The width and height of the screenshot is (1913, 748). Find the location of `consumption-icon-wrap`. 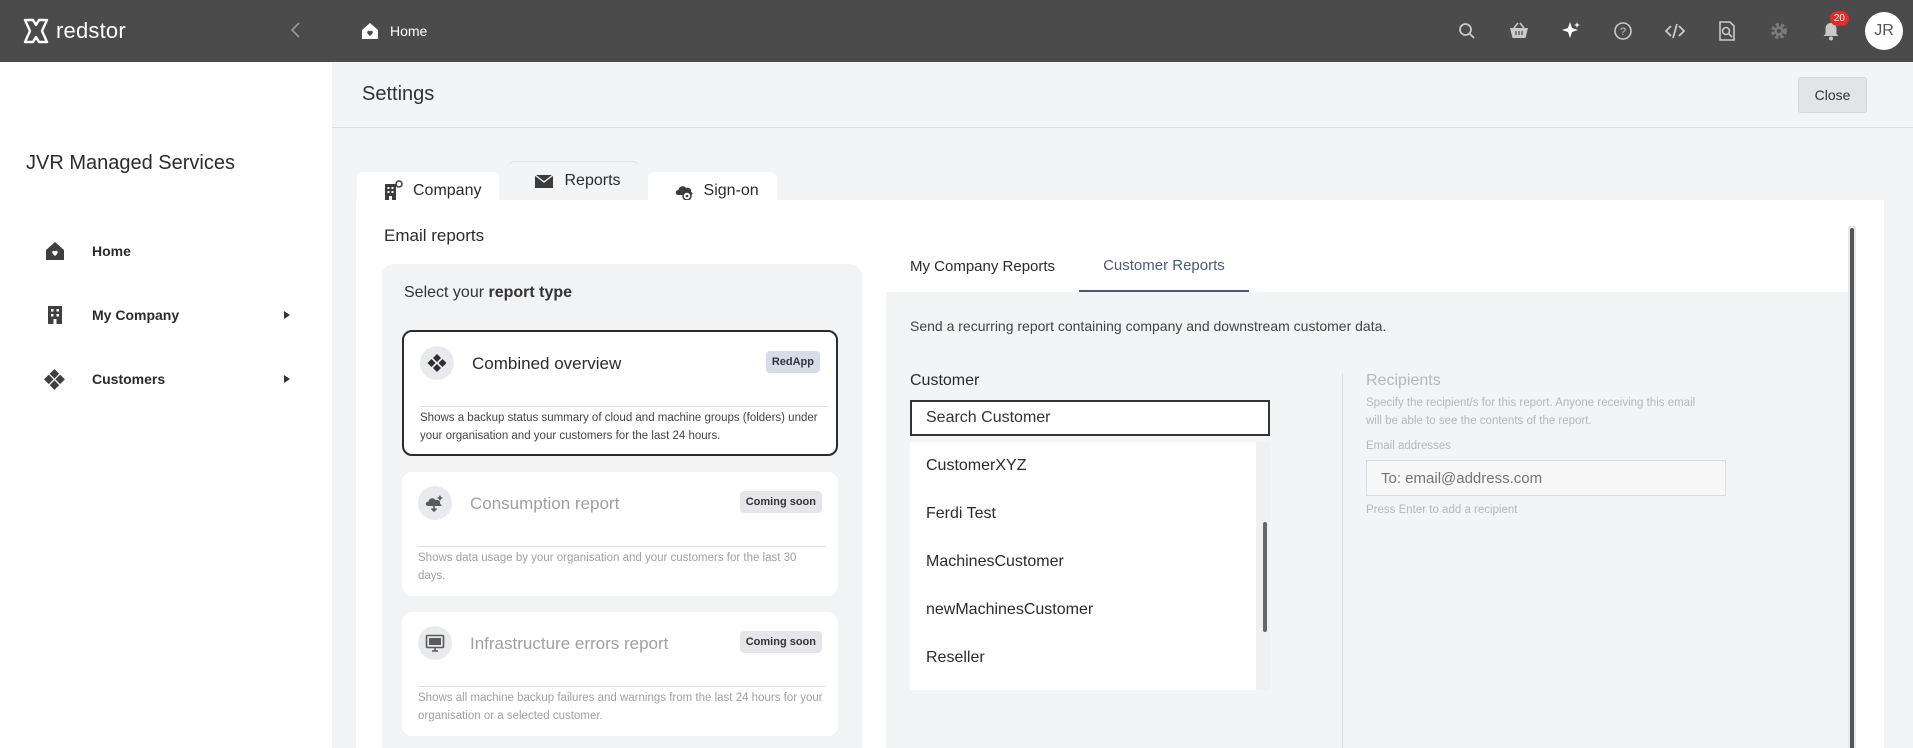

consumption-icon-wrap is located at coordinates (435, 503).